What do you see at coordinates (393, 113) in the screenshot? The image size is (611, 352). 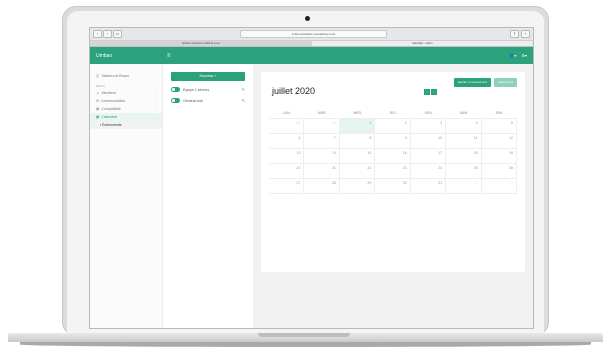 I see `weekday-header: JEU.` at bounding box center [393, 113].